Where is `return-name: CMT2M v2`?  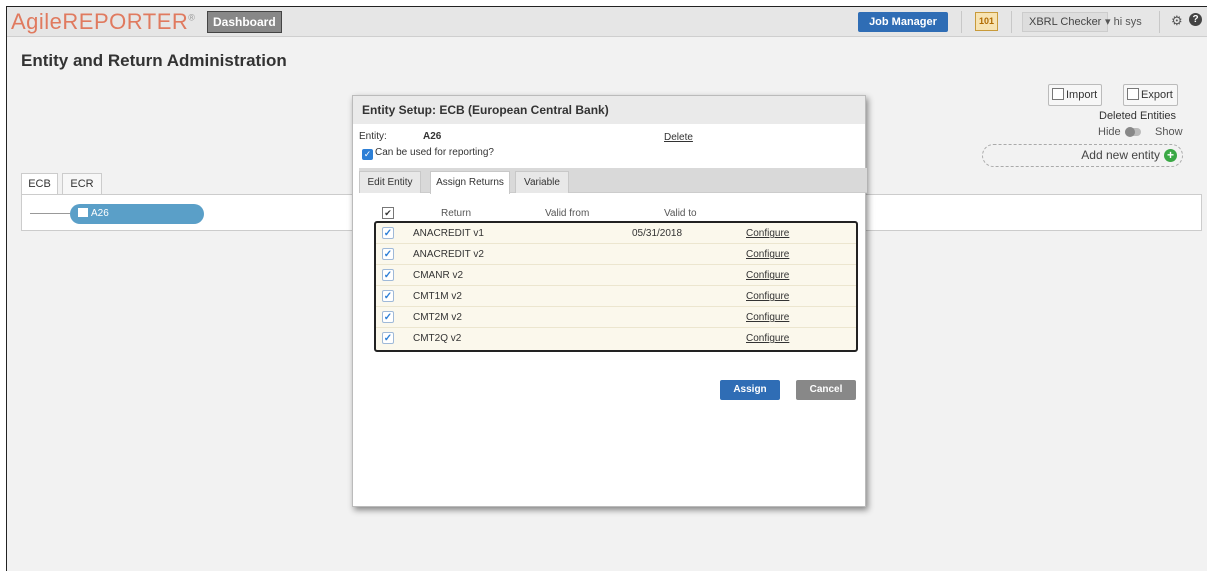
return-name: CMT2M v2 is located at coordinates (437, 317).